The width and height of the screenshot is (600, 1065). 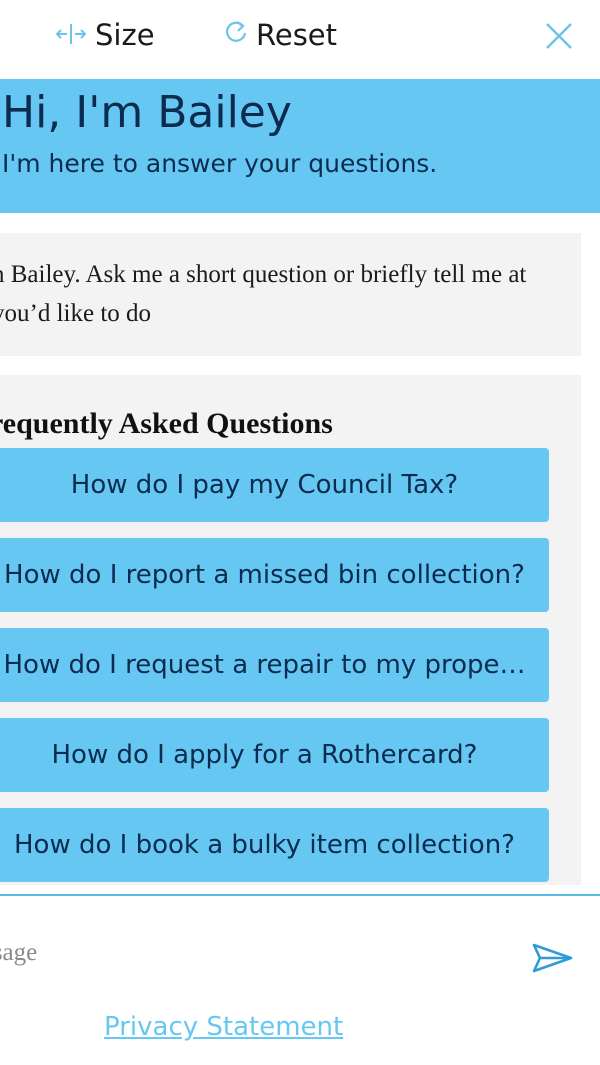 I want to click on close-icon, so click(x=559, y=36).